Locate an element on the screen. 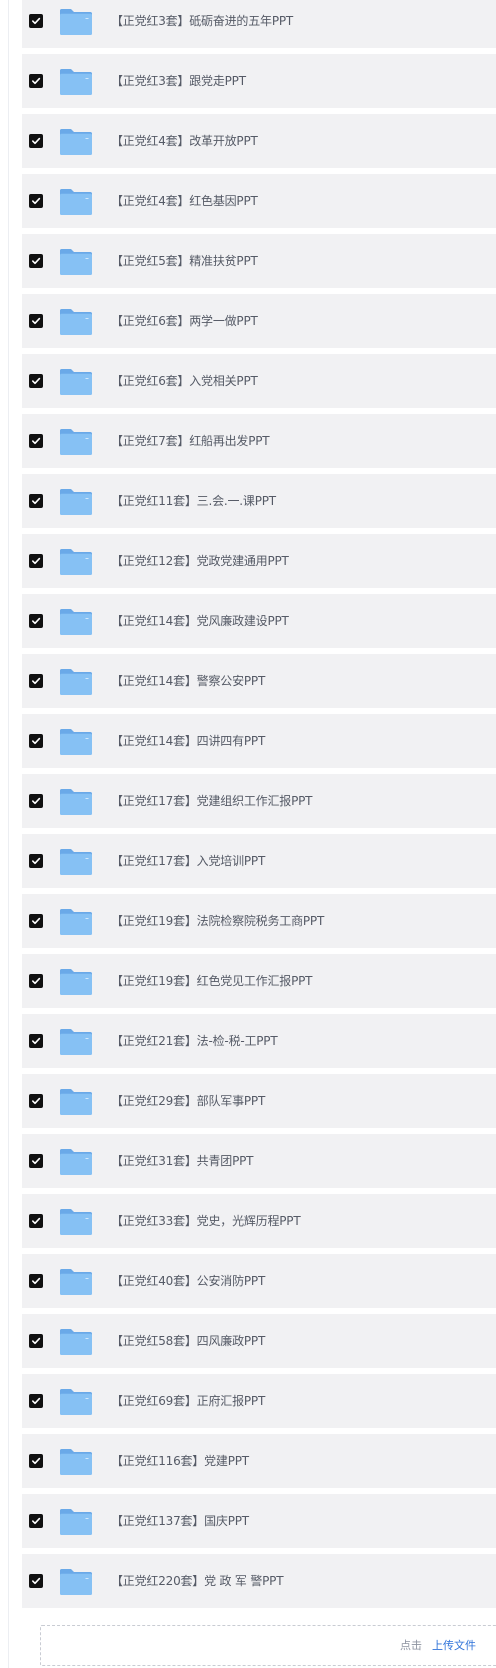 This screenshot has height=1668, width=496. folder-row: 【正党红33套】党史，光辉历程PPT is located at coordinates (259, 1221).